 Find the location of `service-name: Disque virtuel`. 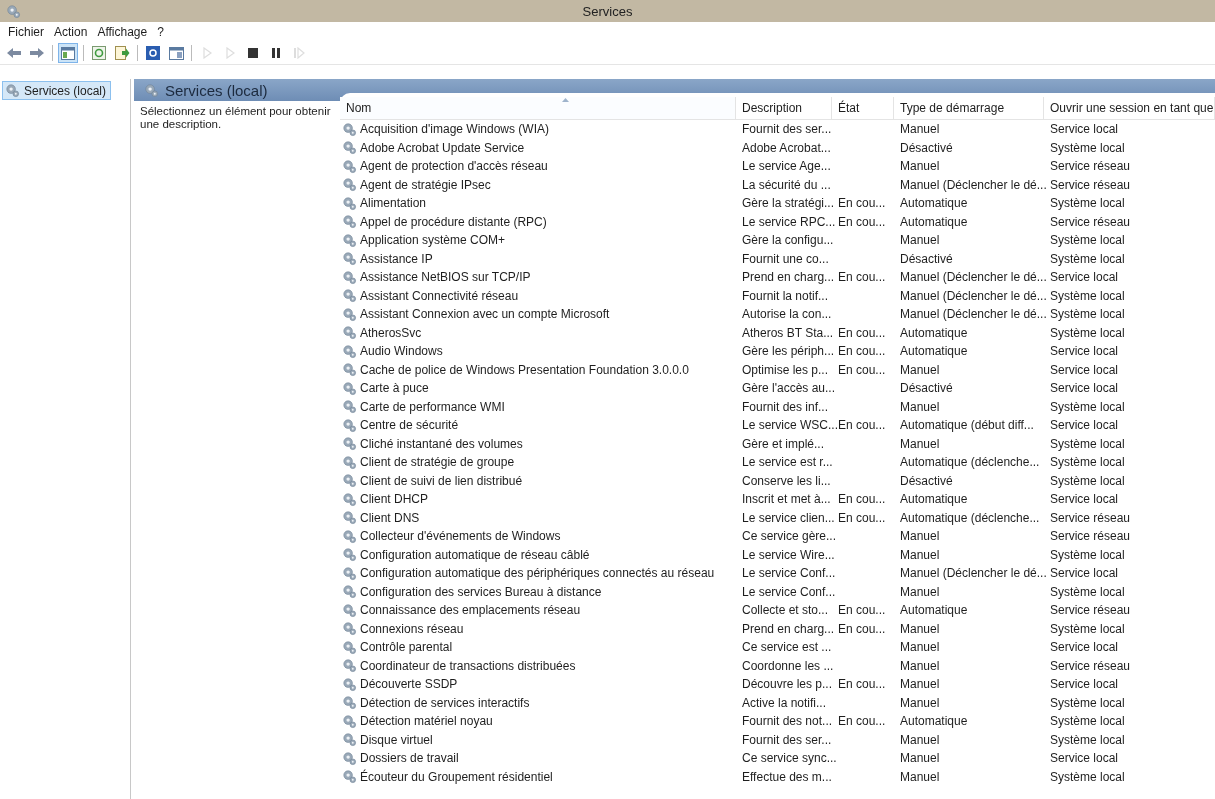

service-name: Disque virtuel is located at coordinates (396, 739).